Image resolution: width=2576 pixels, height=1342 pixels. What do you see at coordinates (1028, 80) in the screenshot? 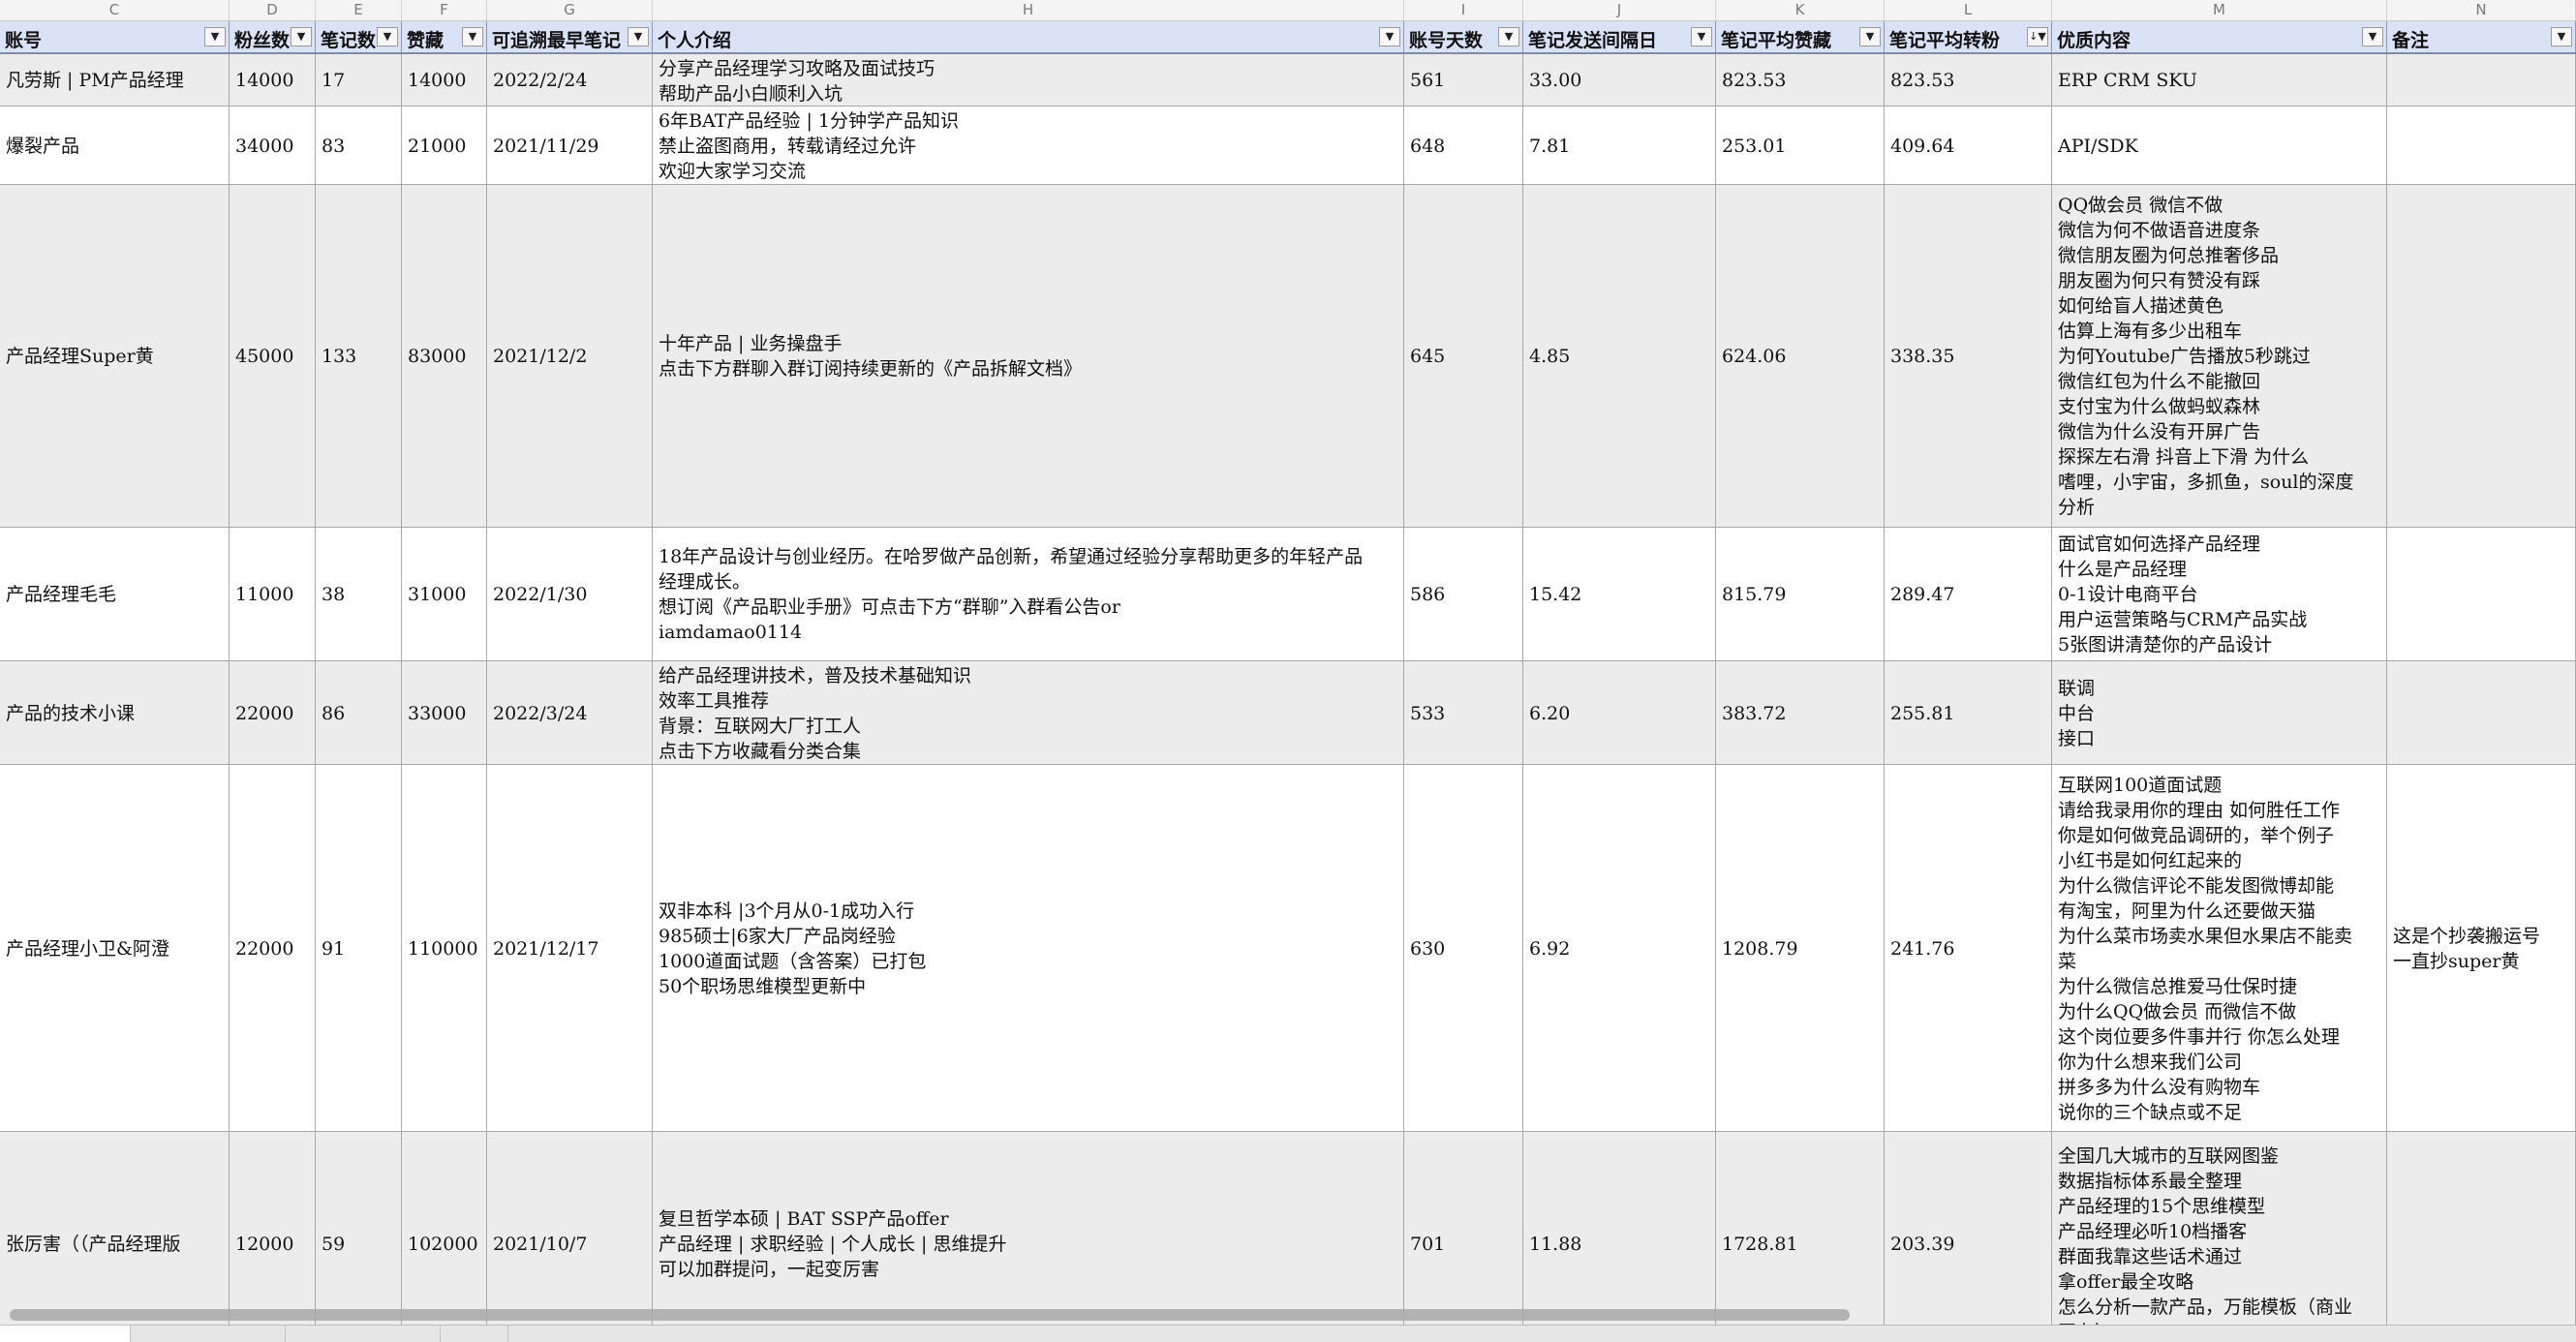
I see `cell-intro: 分享产品经理学习攻略及面试技巧 帮助产品小白顺利入坑` at bounding box center [1028, 80].